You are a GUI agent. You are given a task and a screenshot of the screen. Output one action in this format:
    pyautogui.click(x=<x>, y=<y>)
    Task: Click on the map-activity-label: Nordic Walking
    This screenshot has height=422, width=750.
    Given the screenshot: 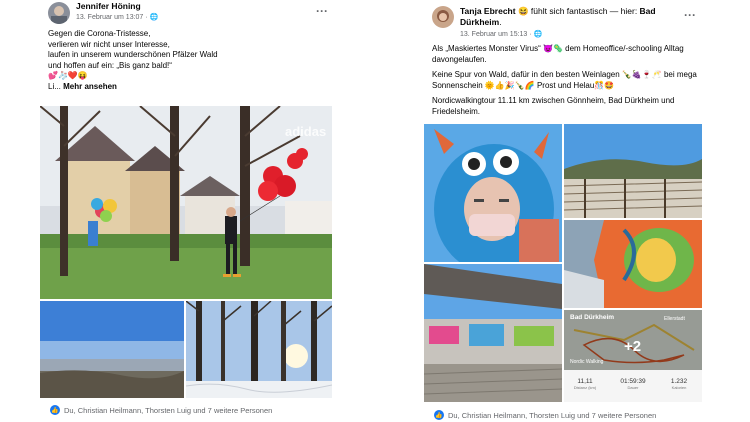 What is the action you would take?
    pyautogui.click(x=587, y=362)
    